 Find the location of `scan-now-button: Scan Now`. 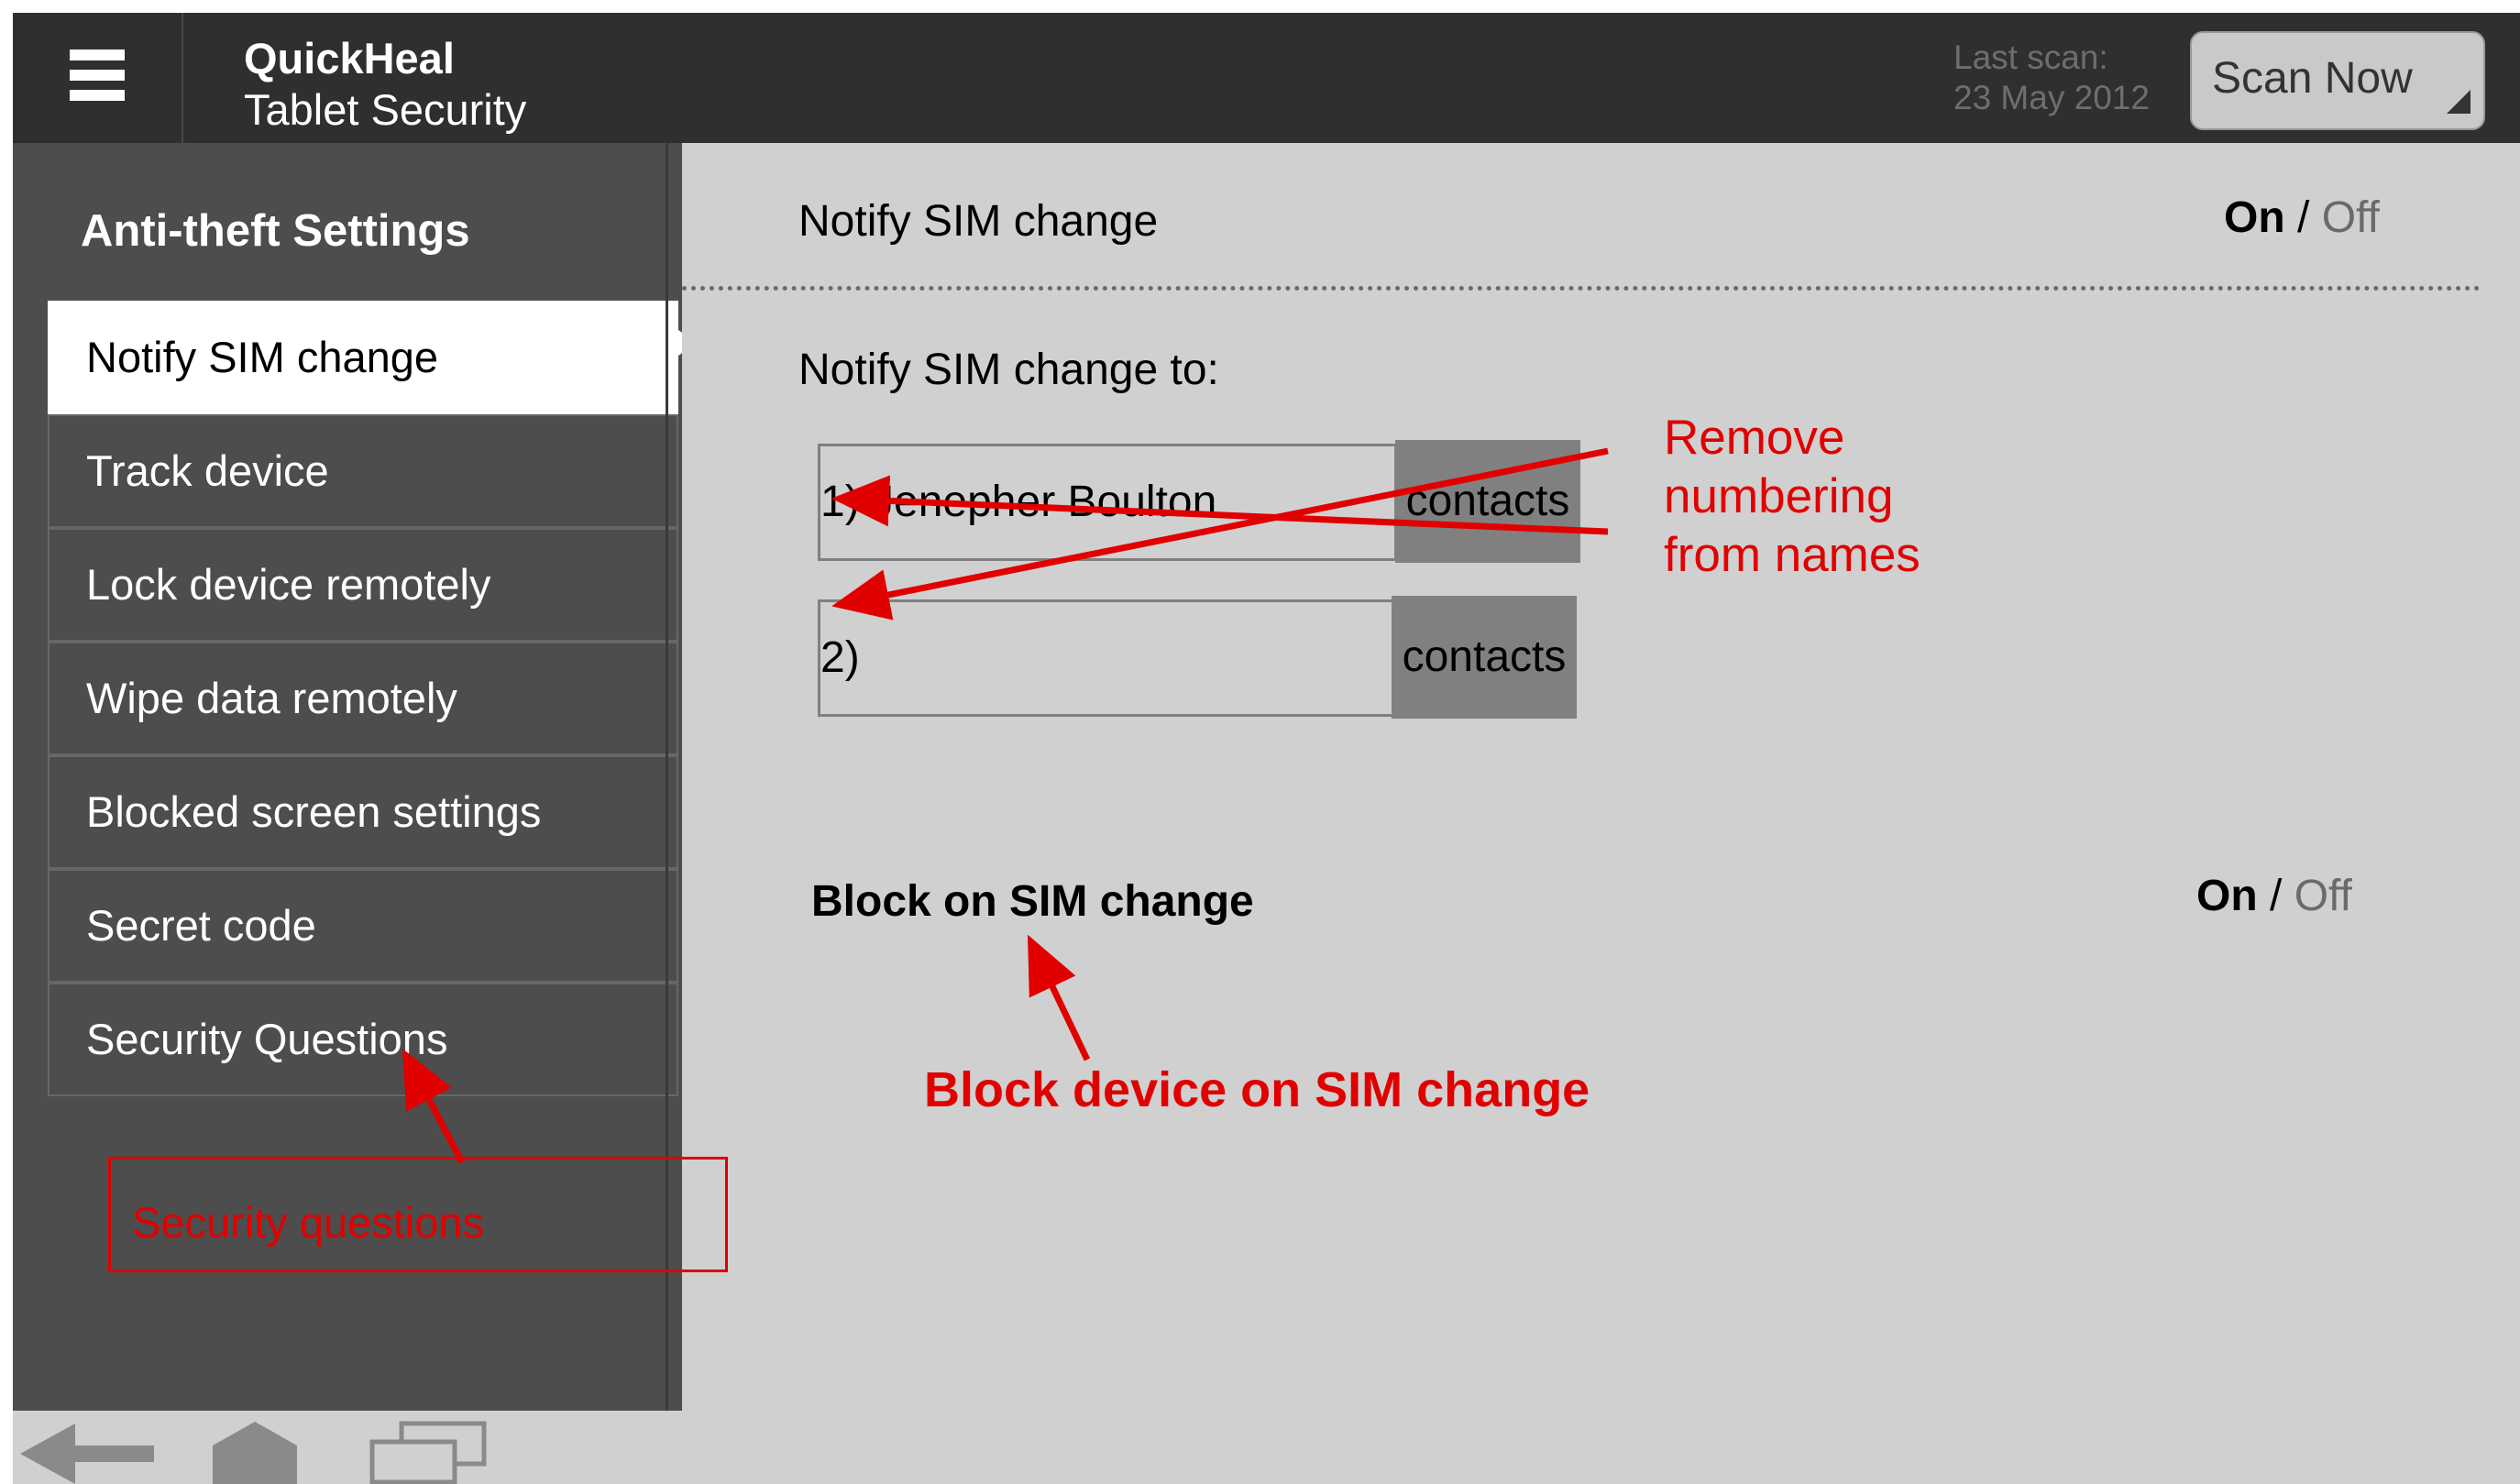

scan-now-button: Scan Now is located at coordinates (2337, 80).